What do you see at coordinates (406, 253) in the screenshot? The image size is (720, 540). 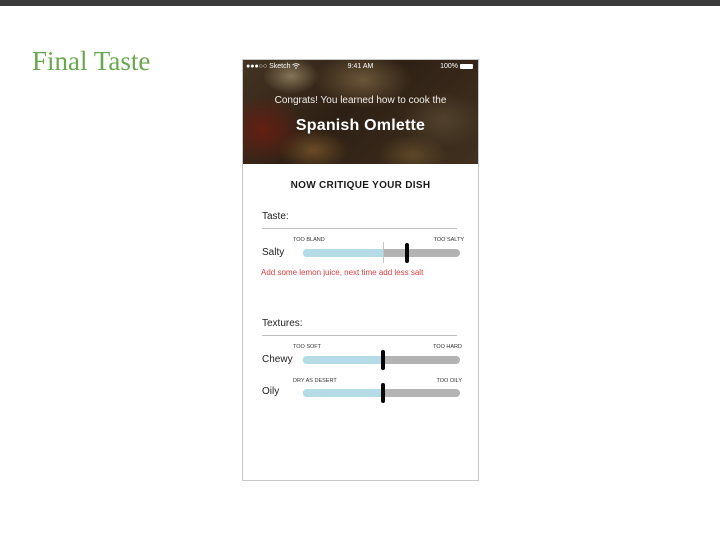 I see `salty-slider-thumb` at bounding box center [406, 253].